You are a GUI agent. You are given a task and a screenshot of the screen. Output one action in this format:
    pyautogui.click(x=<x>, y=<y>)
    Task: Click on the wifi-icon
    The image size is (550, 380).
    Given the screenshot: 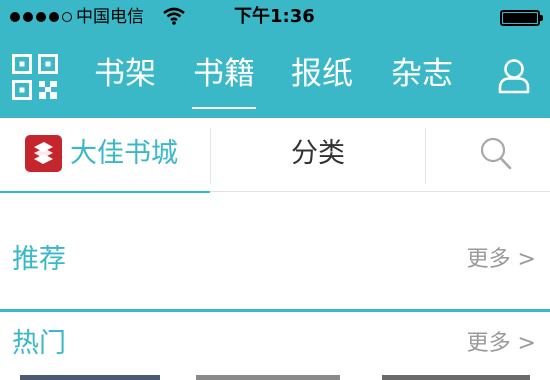 What is the action you would take?
    pyautogui.click(x=174, y=16)
    